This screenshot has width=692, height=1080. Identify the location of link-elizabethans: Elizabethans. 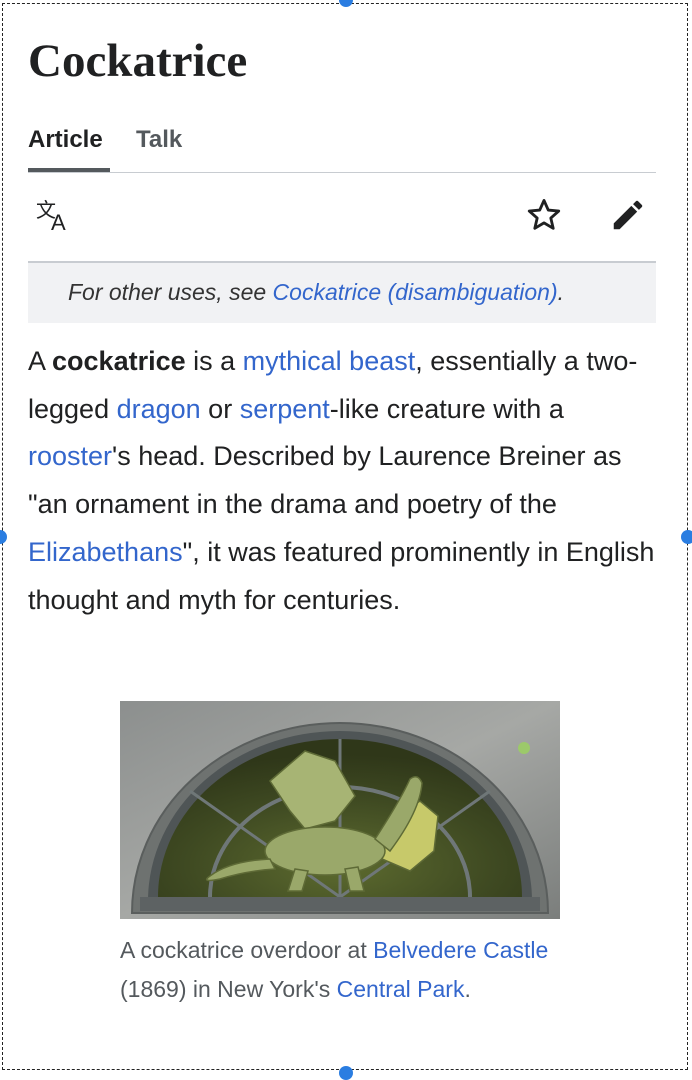
(105, 552).